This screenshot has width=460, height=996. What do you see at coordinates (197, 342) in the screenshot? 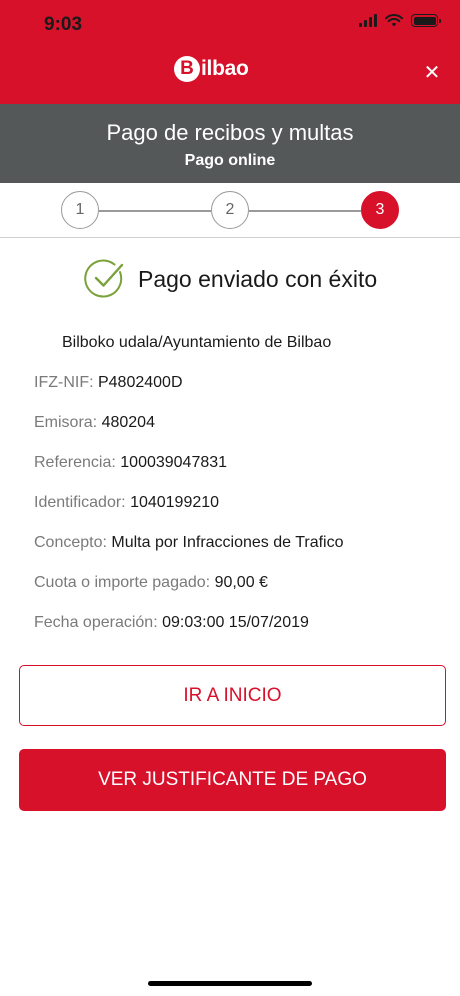
I see `entity-name: Bilboko udala/Ayuntamiento de Bilbao` at bounding box center [197, 342].